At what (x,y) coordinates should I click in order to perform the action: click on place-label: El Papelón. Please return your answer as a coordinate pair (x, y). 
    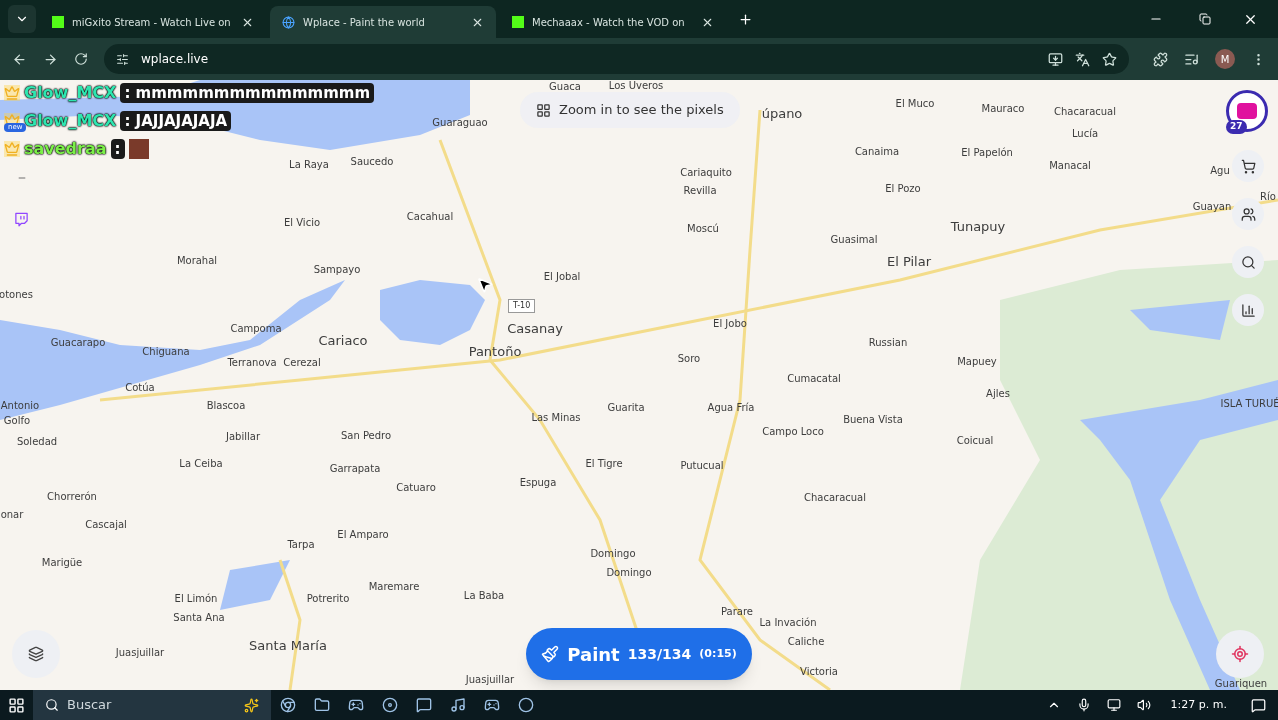
    Looking at the image, I should click on (987, 152).